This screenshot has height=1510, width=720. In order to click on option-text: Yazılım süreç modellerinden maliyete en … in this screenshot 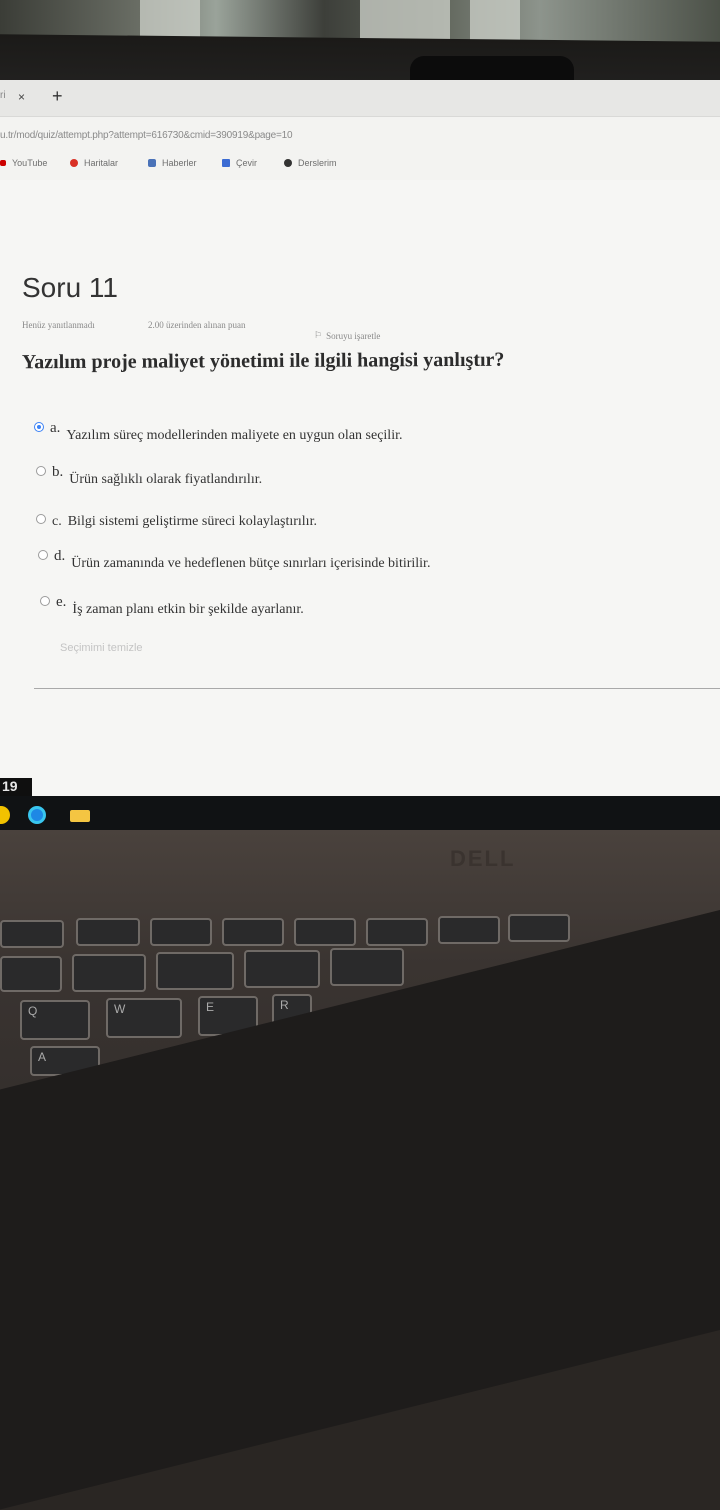, I will do `click(234, 436)`.